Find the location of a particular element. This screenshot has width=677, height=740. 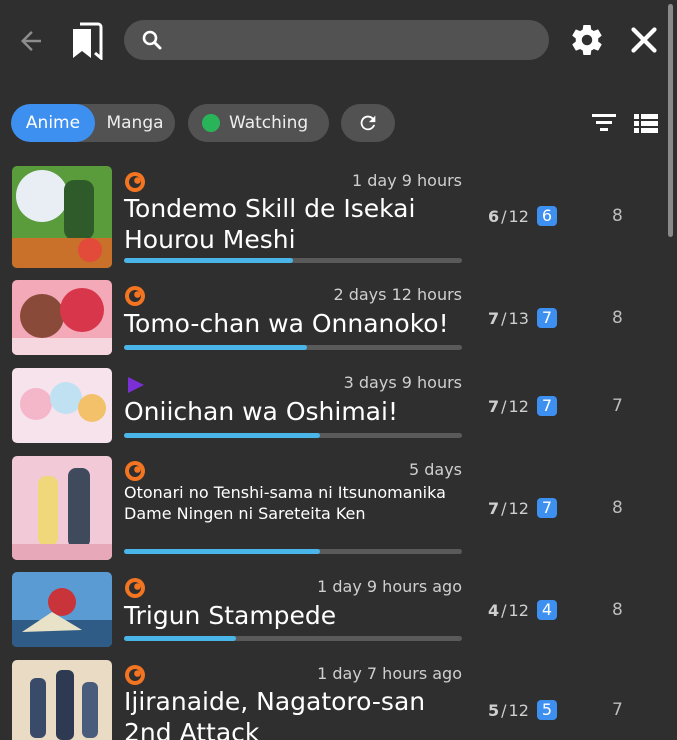

airing-time: 1 day 7 hours ago is located at coordinates (389, 673).